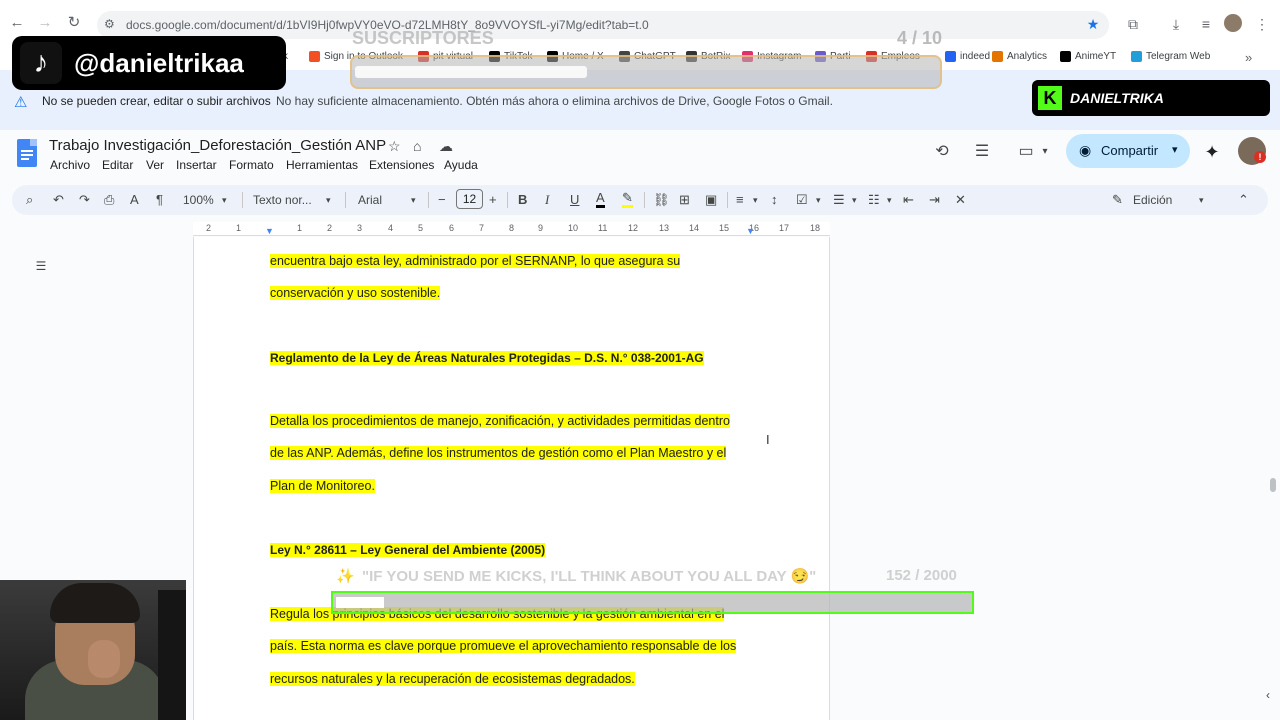 This screenshot has width=1280, height=720. I want to click on bookmark-label: Analytics, so click(1027, 56).